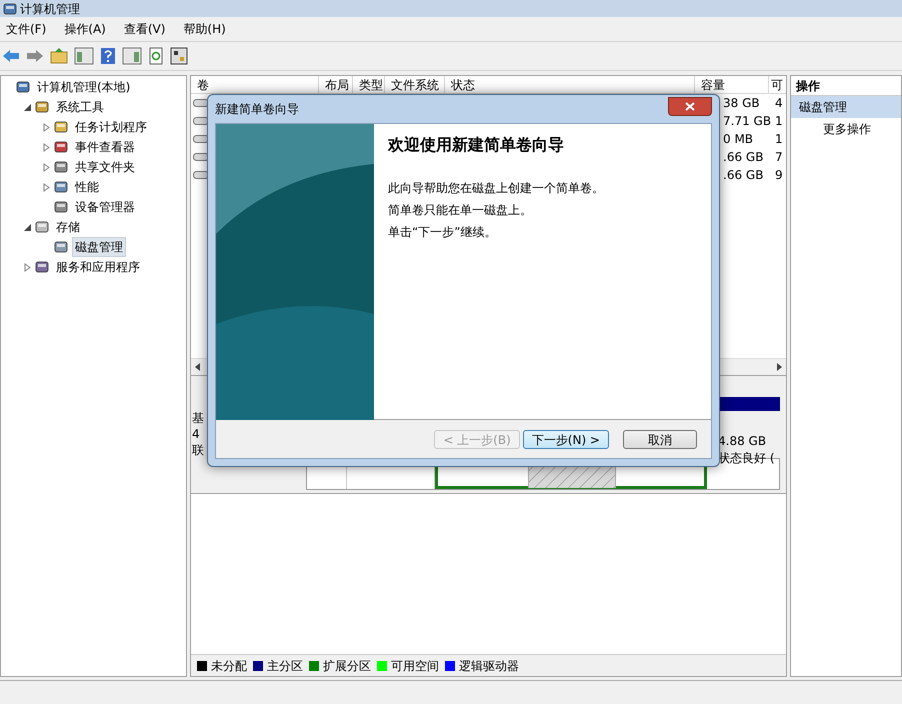 The image size is (902, 704). What do you see at coordinates (257, 109) in the screenshot?
I see `dialog-title: 新建简单卷向导` at bounding box center [257, 109].